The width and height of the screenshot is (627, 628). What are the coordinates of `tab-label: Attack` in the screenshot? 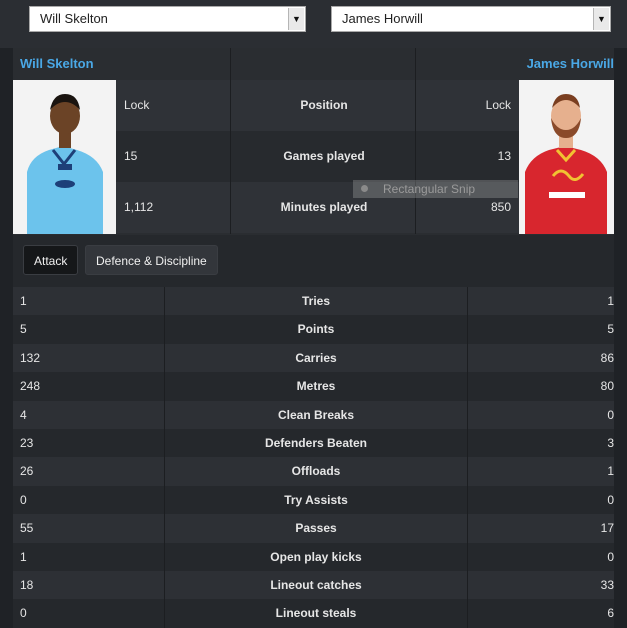 It's located at (51, 261).